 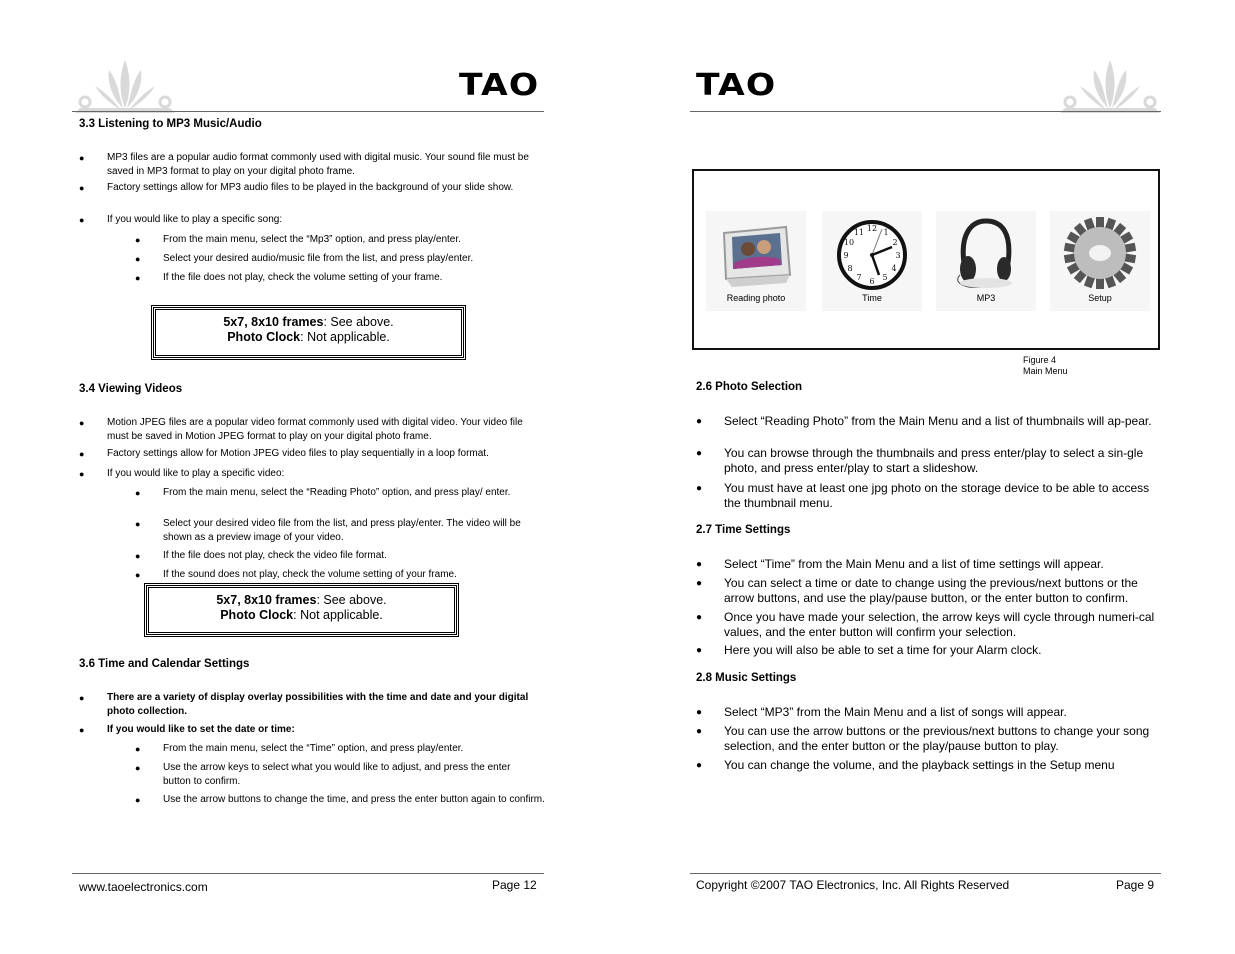 I want to click on section-heading-3-3: 3.3 Listening to MP3 Music/Audio, so click(x=170, y=124).